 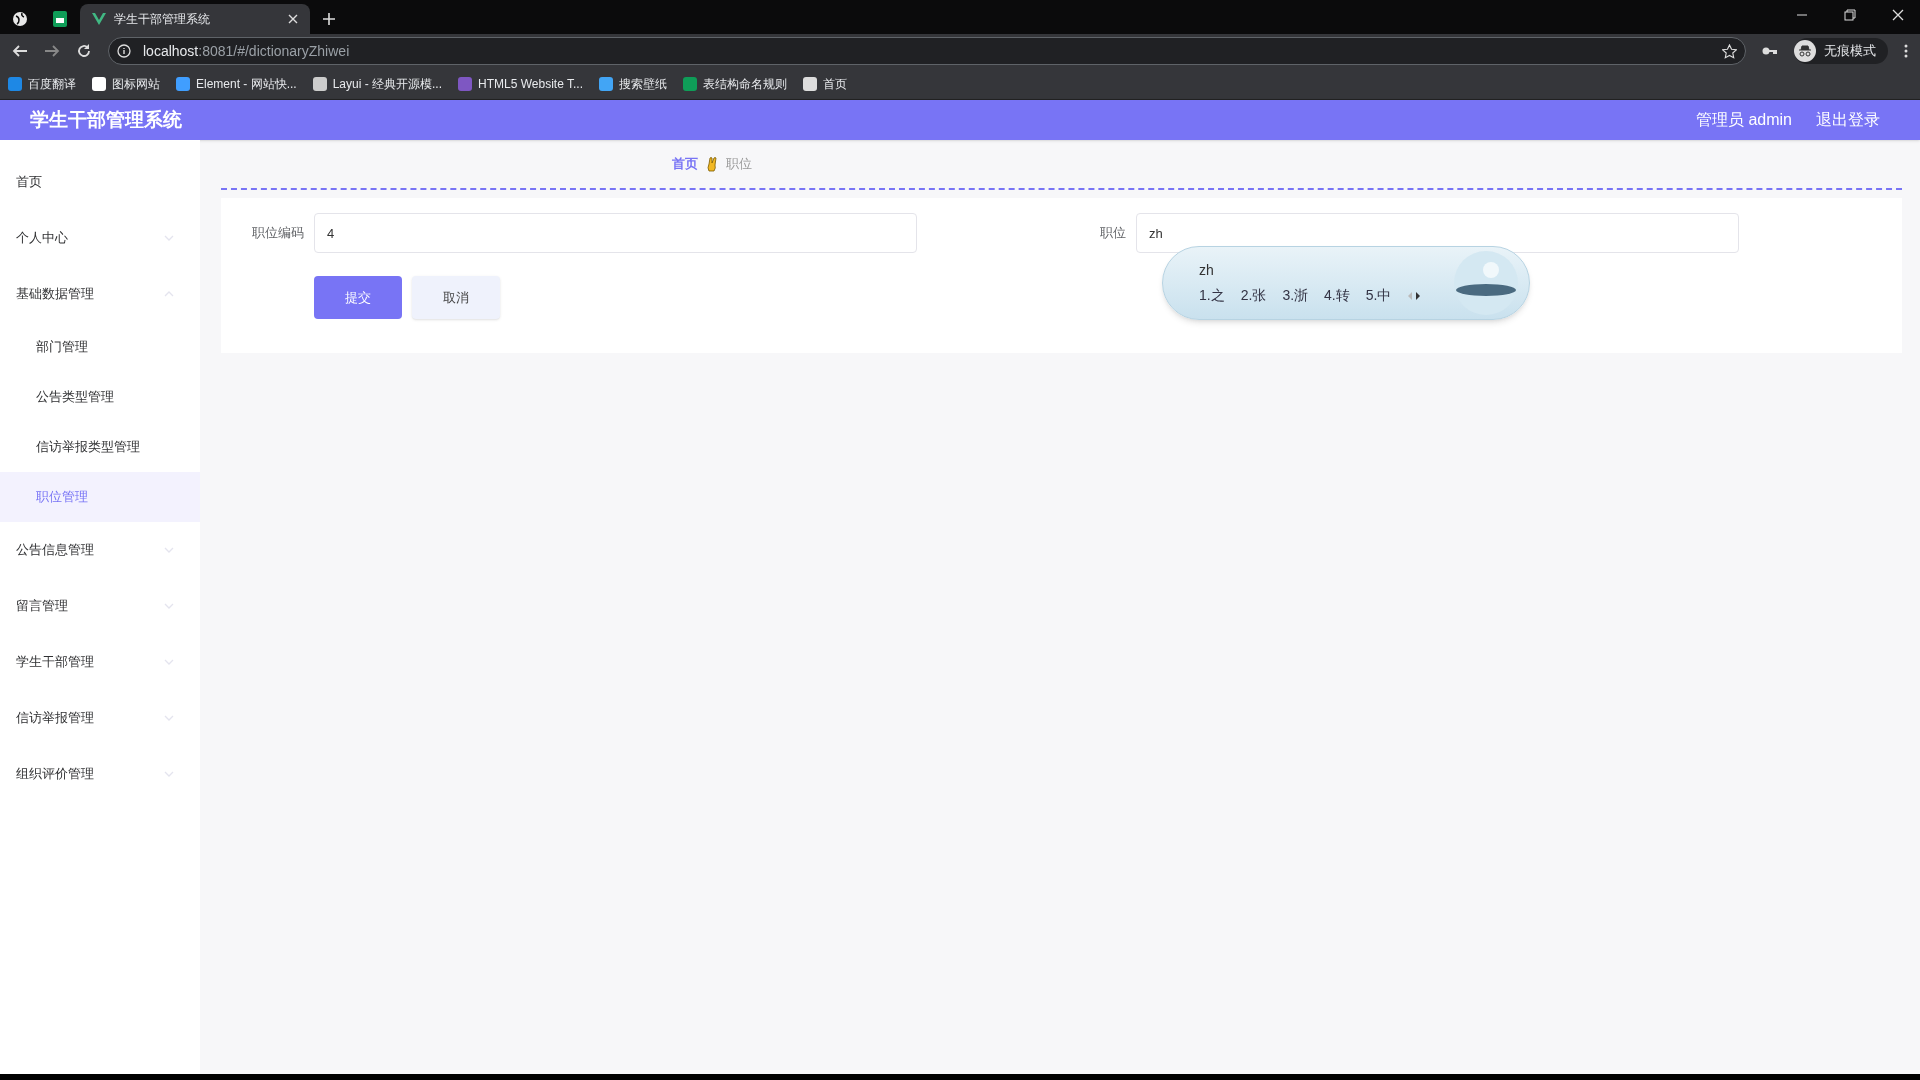 What do you see at coordinates (277, 233) in the screenshot?
I see `field-label: 职位编码` at bounding box center [277, 233].